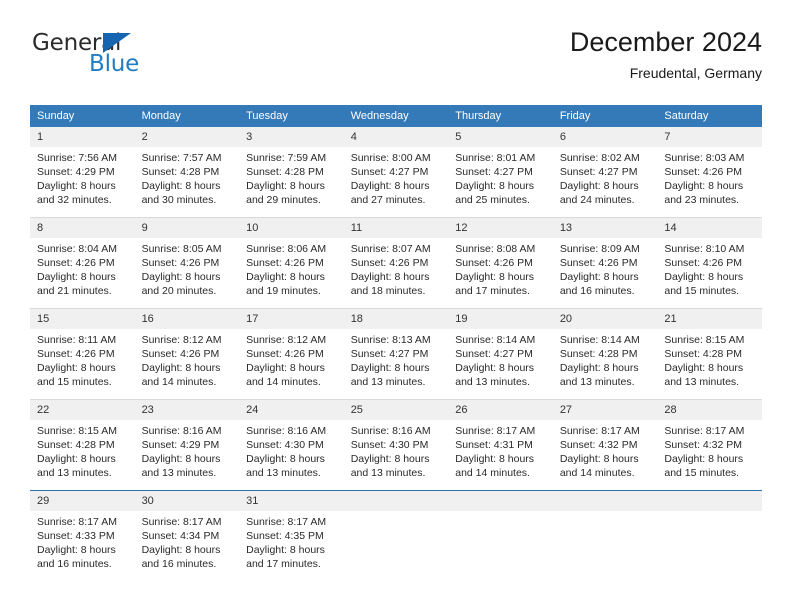  What do you see at coordinates (695, 73) in the screenshot?
I see `page-subtitle: Freudental, Germany` at bounding box center [695, 73].